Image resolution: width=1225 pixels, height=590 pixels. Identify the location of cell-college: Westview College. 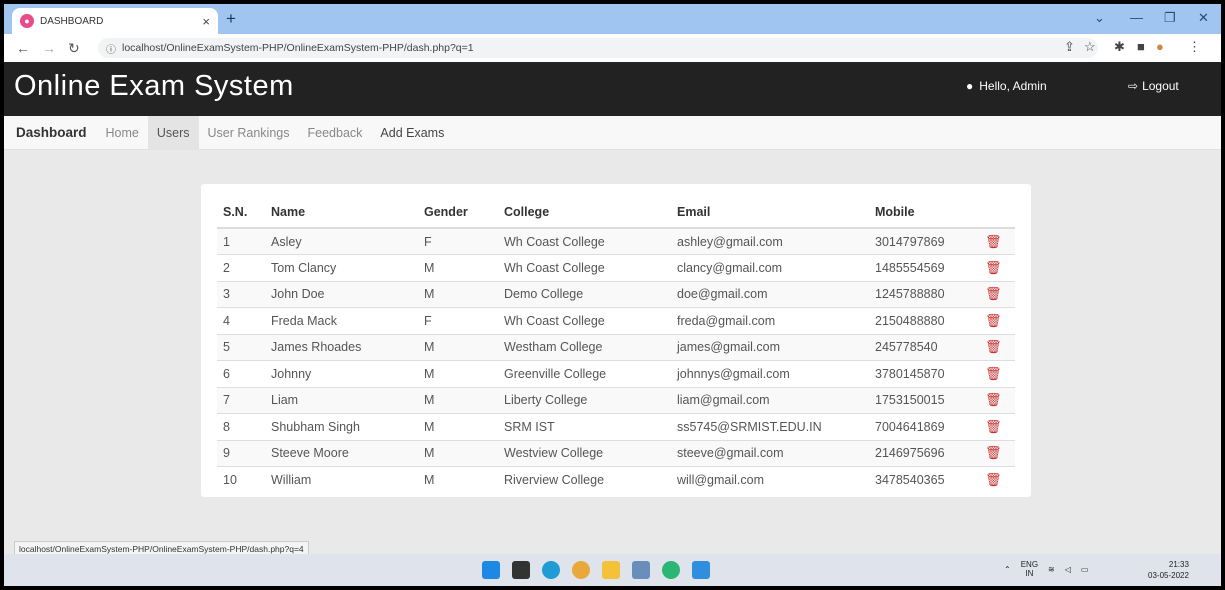
(584, 453).